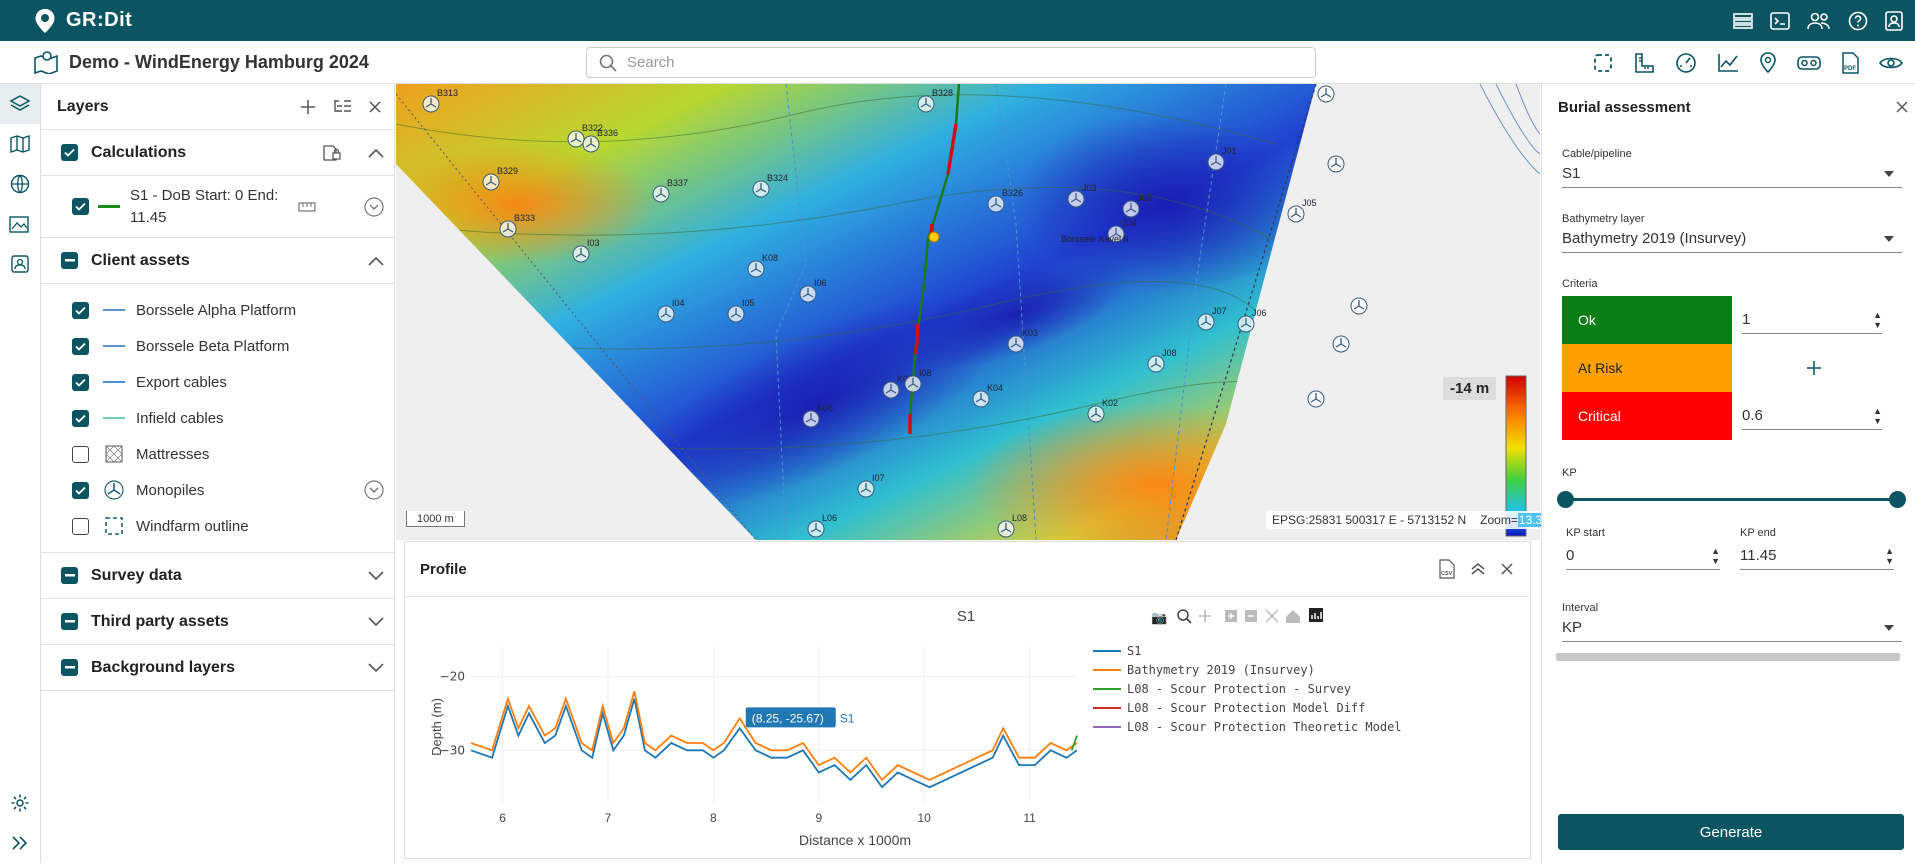  Describe the element at coordinates (1644, 63) in the screenshot. I see `ruler-icon` at that location.